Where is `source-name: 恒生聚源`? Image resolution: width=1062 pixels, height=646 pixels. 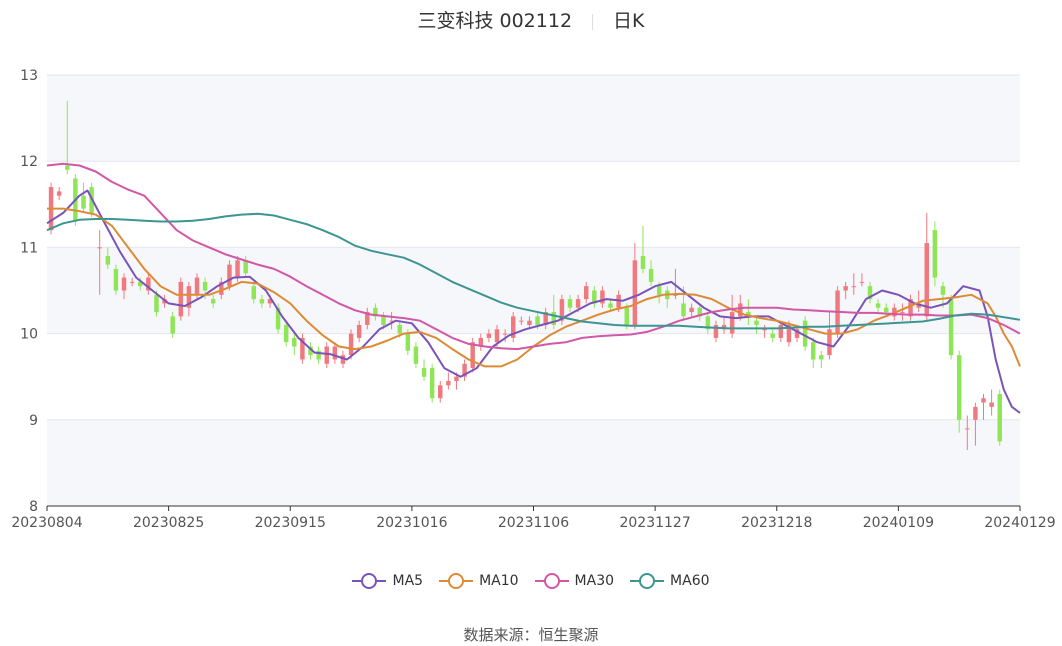
source-name: 恒生聚源 is located at coordinates (568, 635).